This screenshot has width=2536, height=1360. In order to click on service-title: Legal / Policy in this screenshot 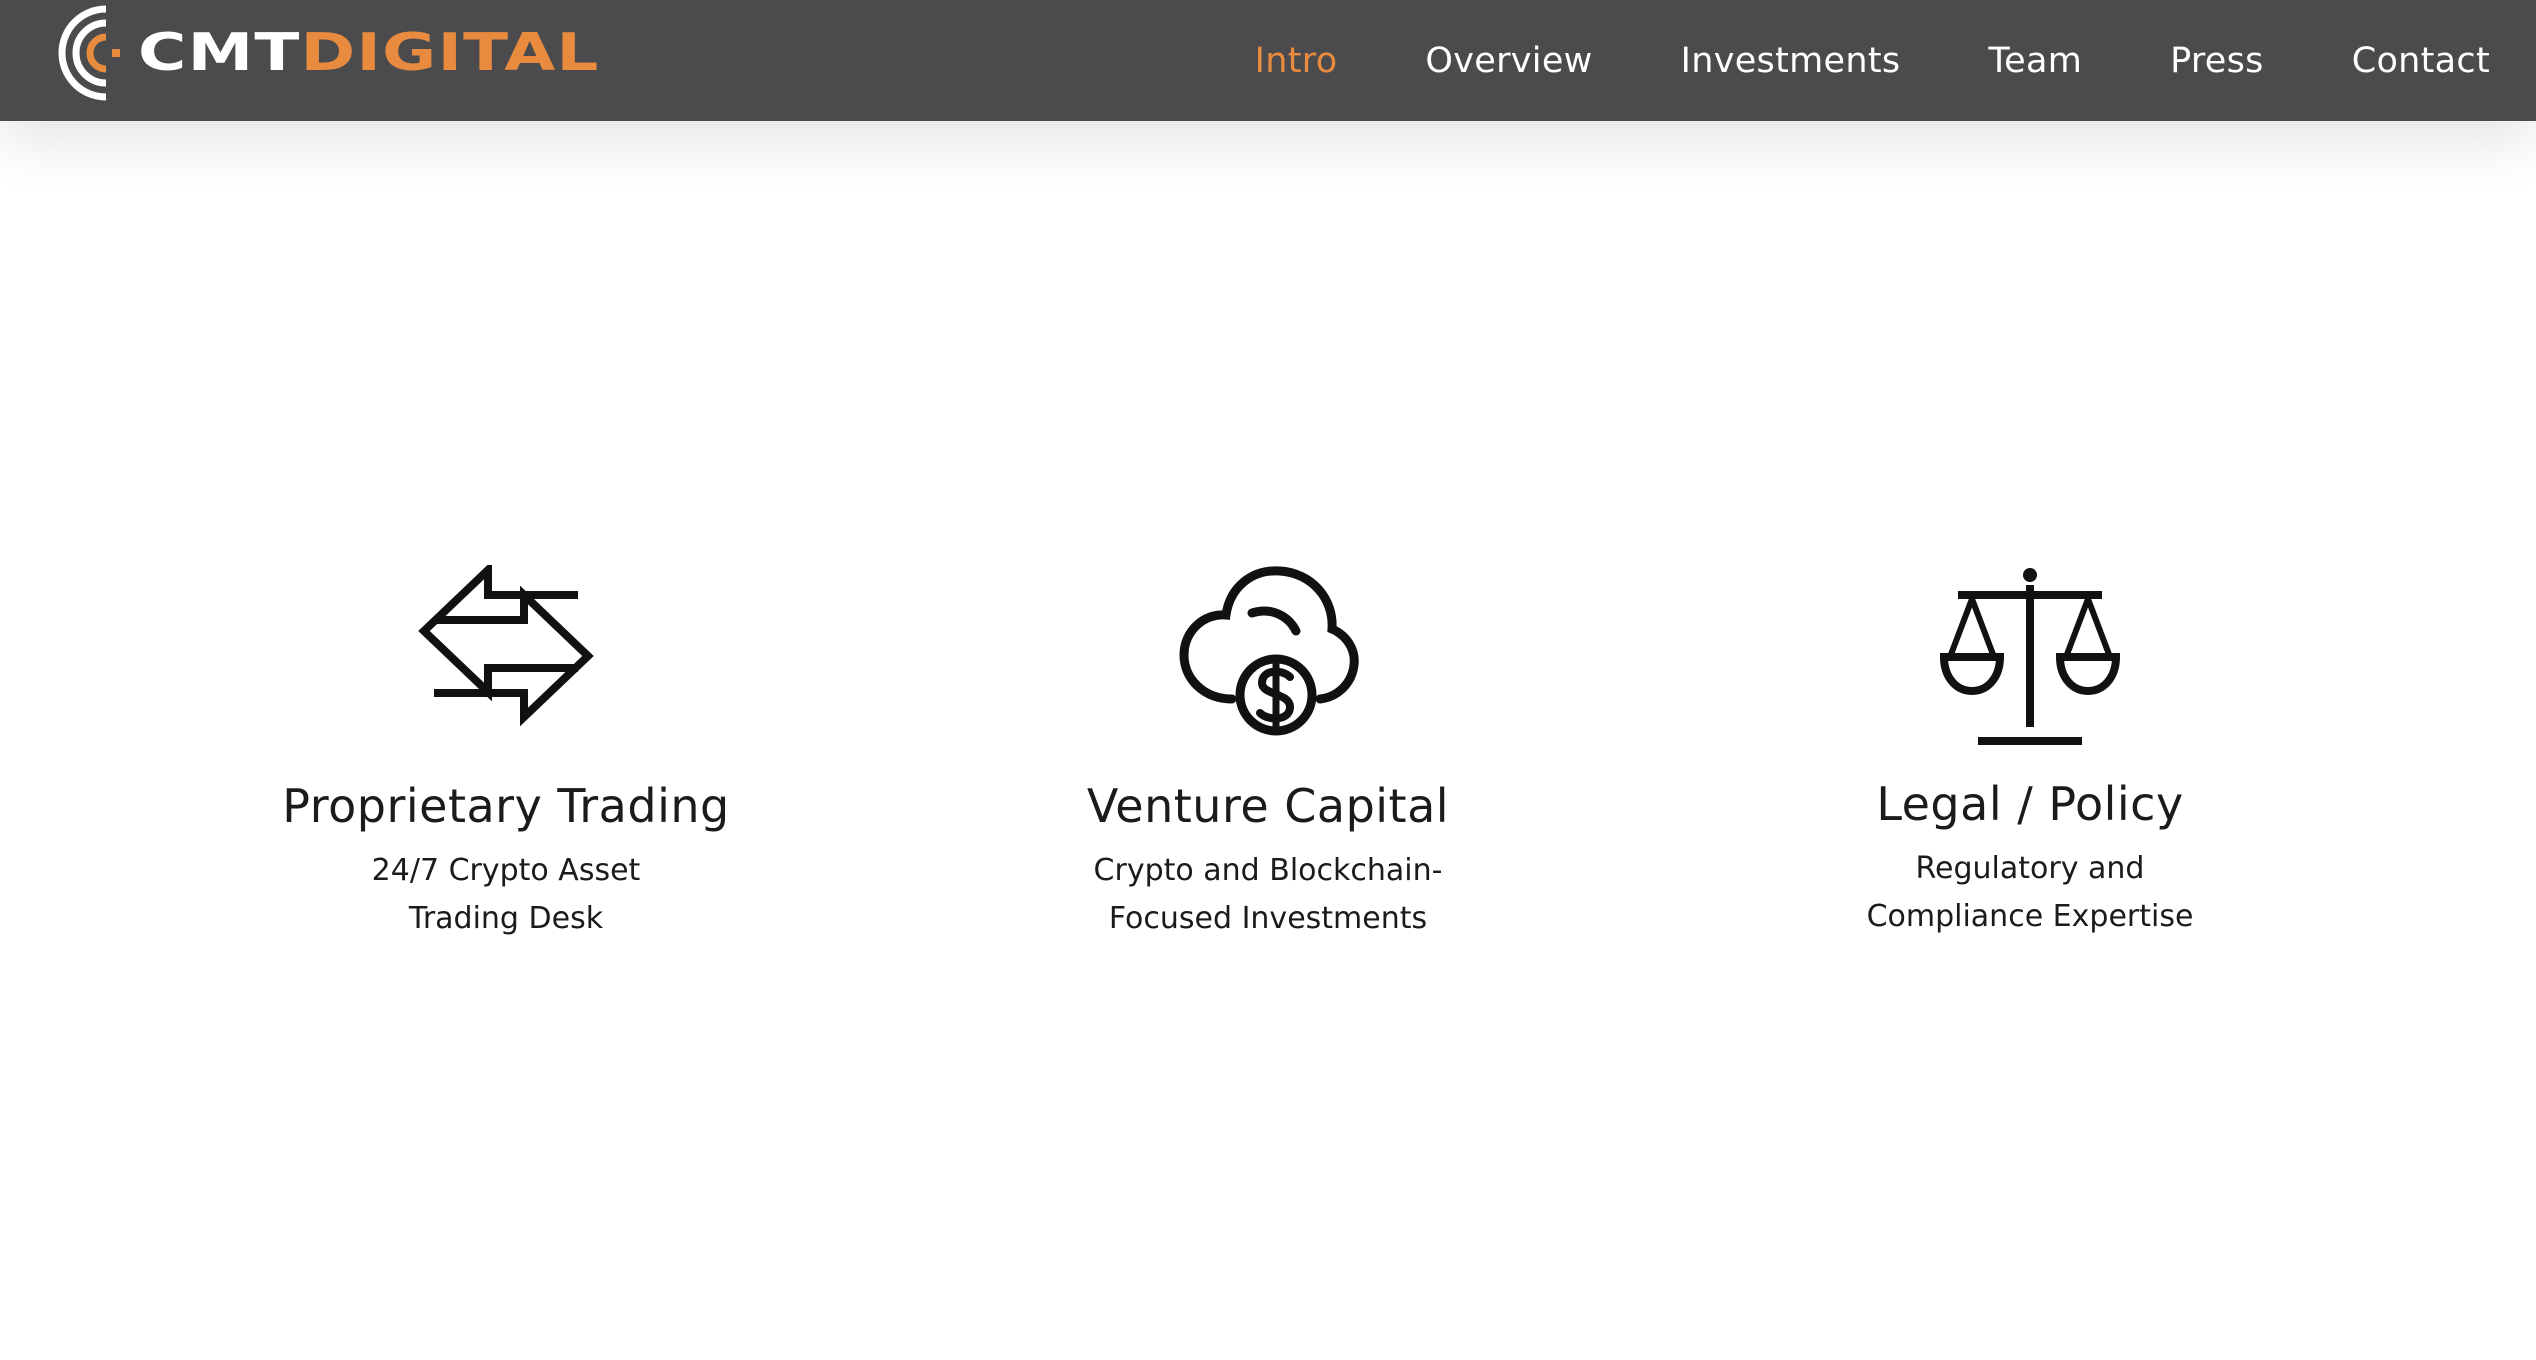, I will do `click(2030, 804)`.